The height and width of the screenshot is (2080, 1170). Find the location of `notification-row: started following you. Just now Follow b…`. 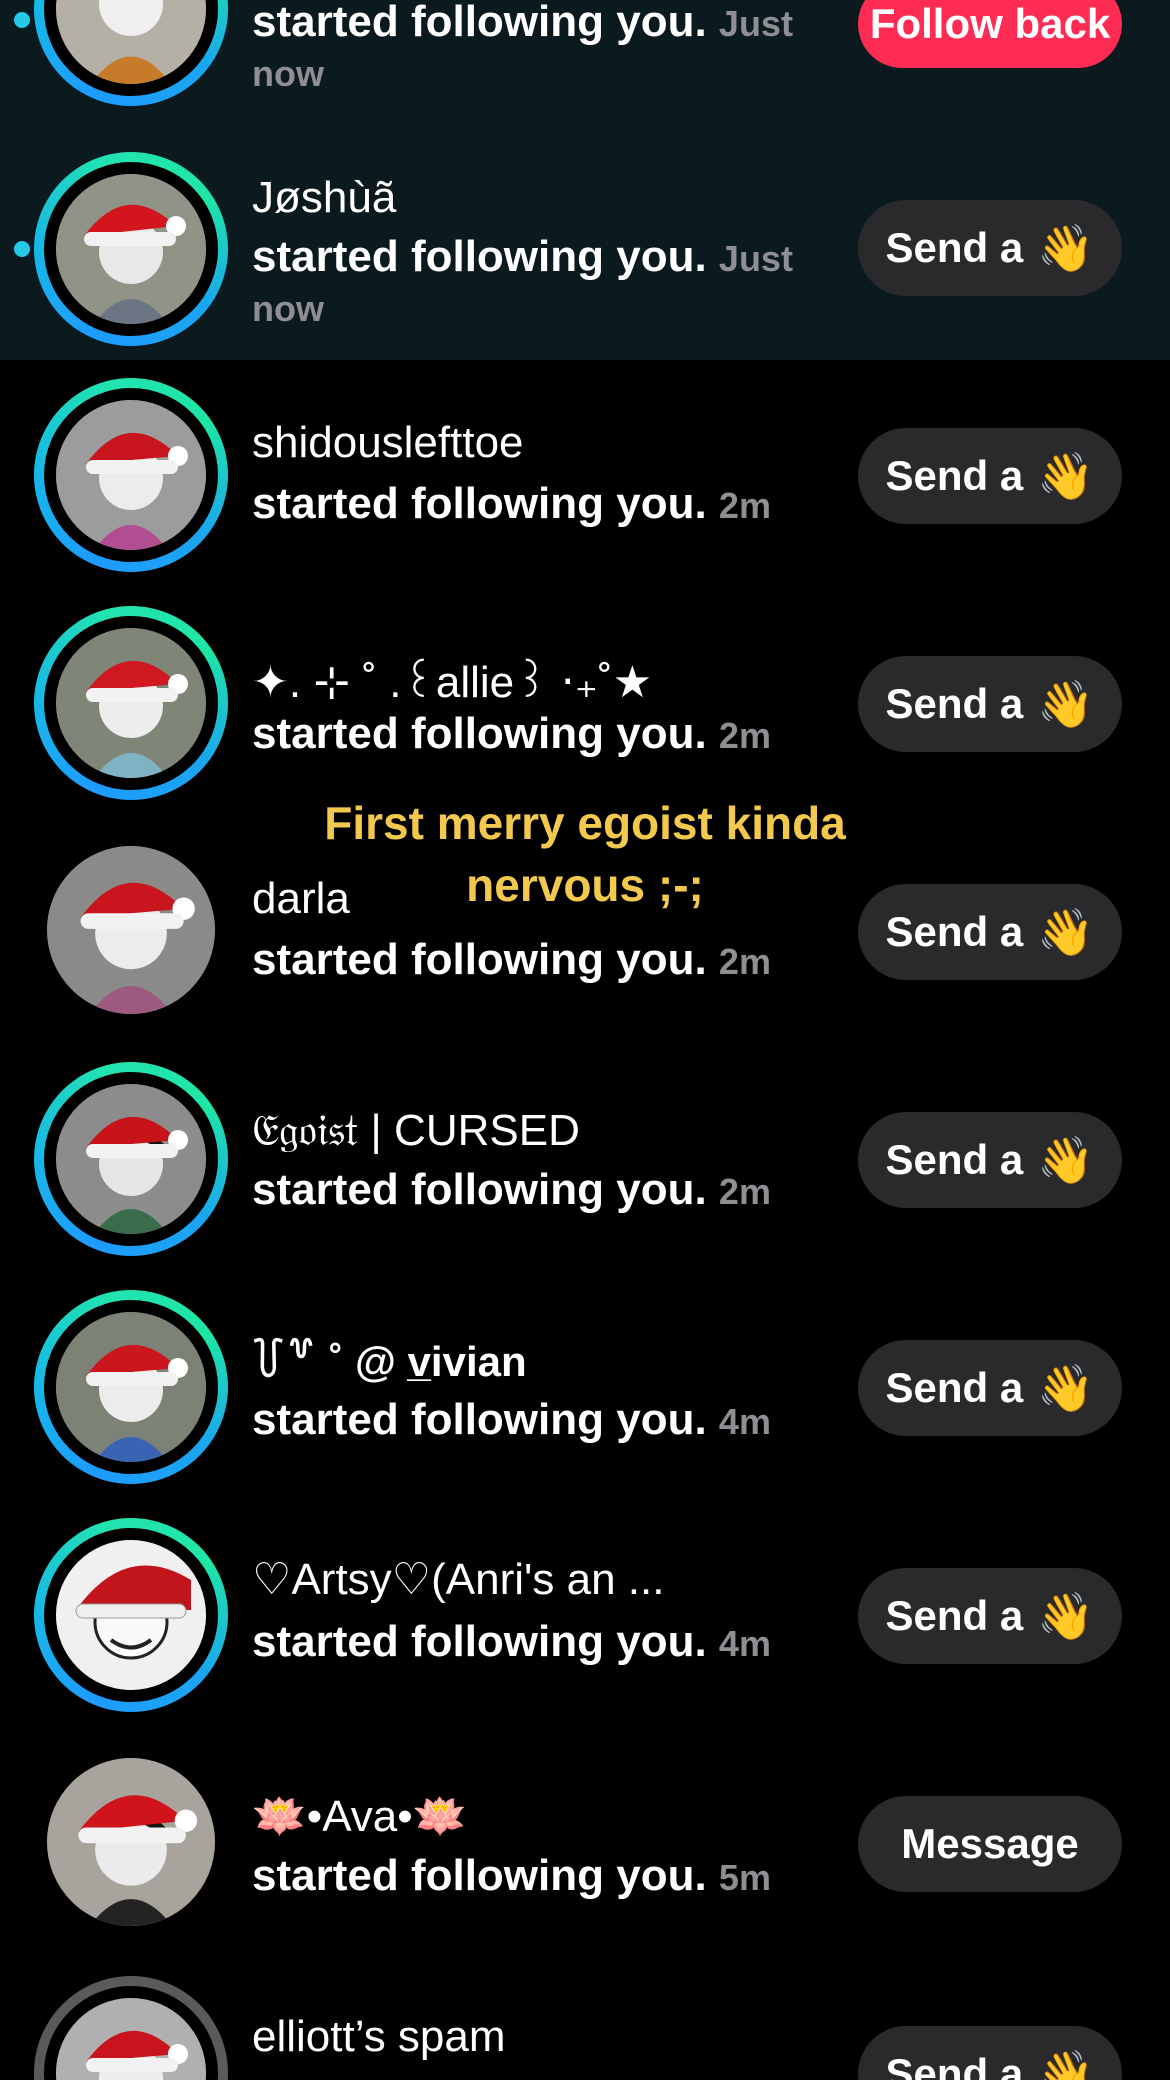

notification-row: started following you. Just now Follow b… is located at coordinates (585, 67).